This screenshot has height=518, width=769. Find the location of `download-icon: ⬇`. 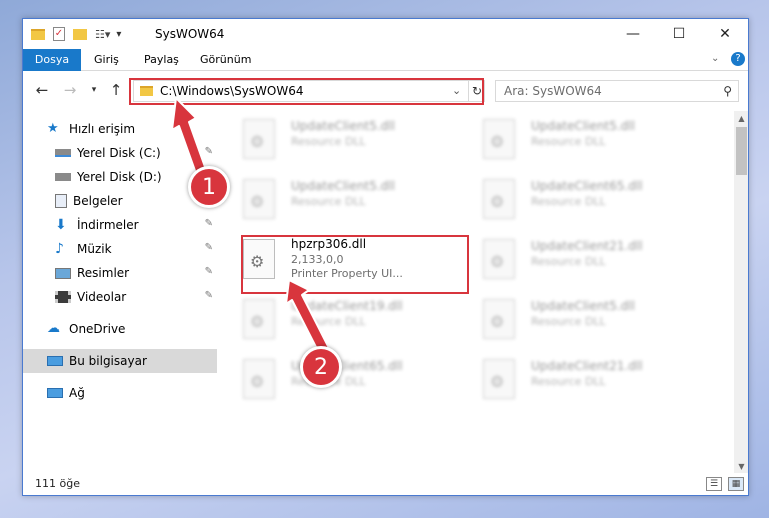

download-icon: ⬇ is located at coordinates (61, 225).